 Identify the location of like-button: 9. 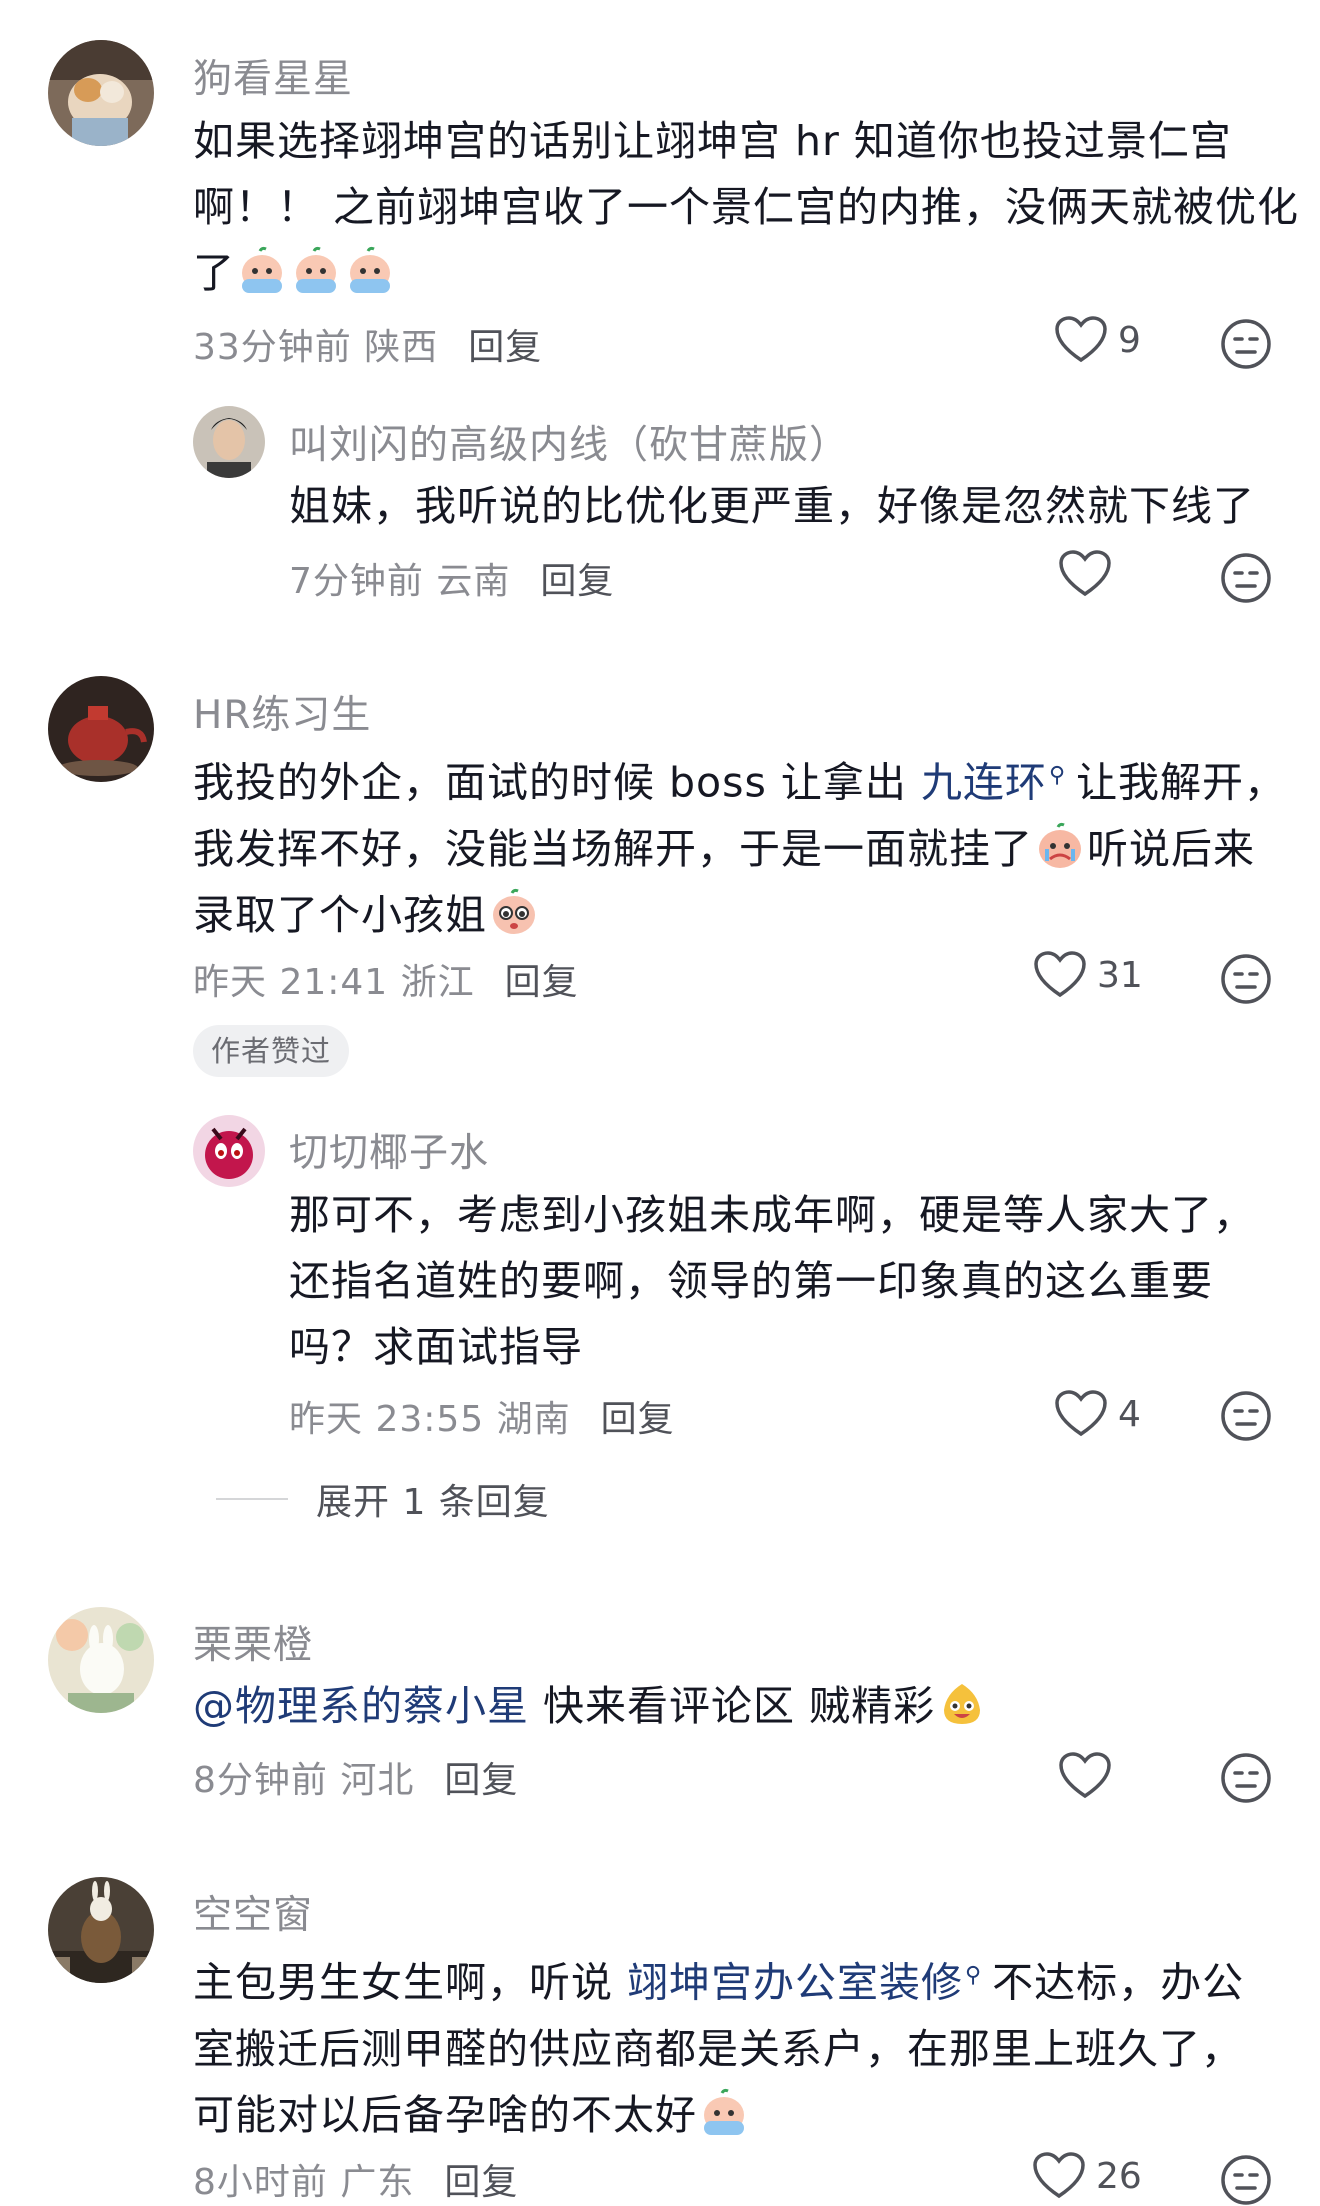
(1097, 340).